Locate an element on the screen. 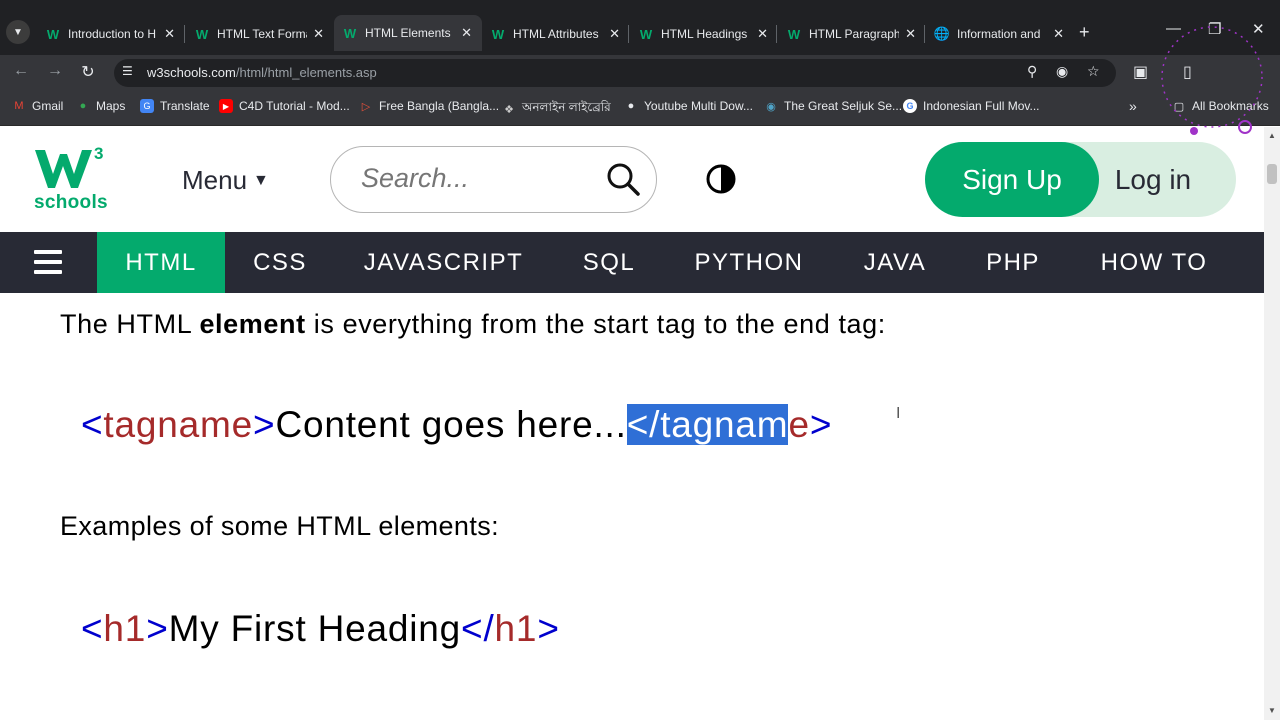  sign-up-button: Sign Up is located at coordinates (1012, 179).